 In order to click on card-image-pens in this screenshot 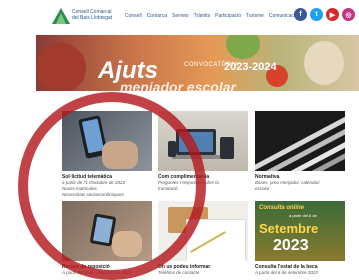, I will do `click(300, 141)`.